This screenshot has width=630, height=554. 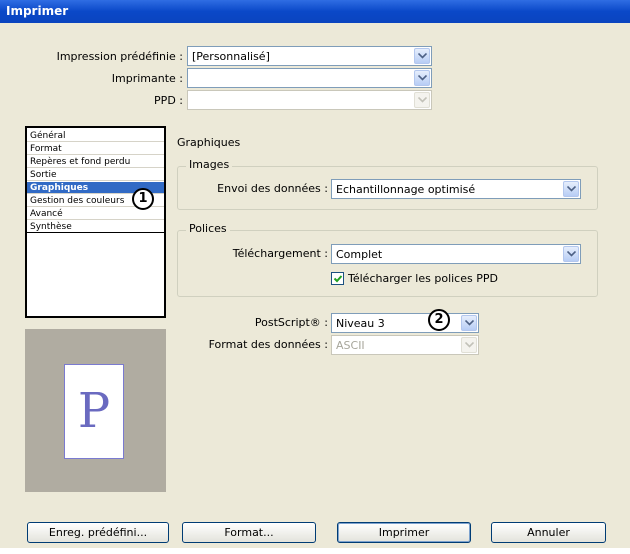 What do you see at coordinates (360, 323) in the screenshot?
I see `postscript-value: Niveau 3` at bounding box center [360, 323].